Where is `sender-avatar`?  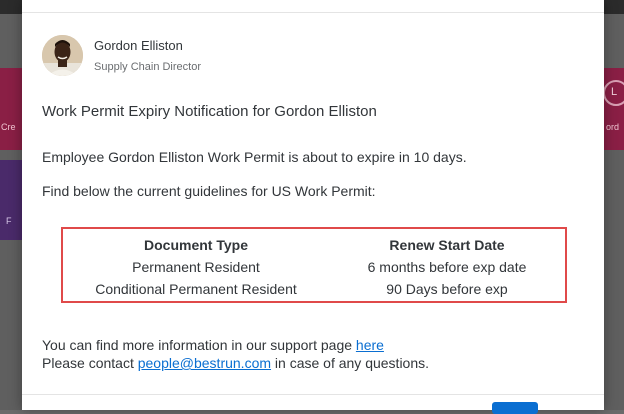 sender-avatar is located at coordinates (62, 55).